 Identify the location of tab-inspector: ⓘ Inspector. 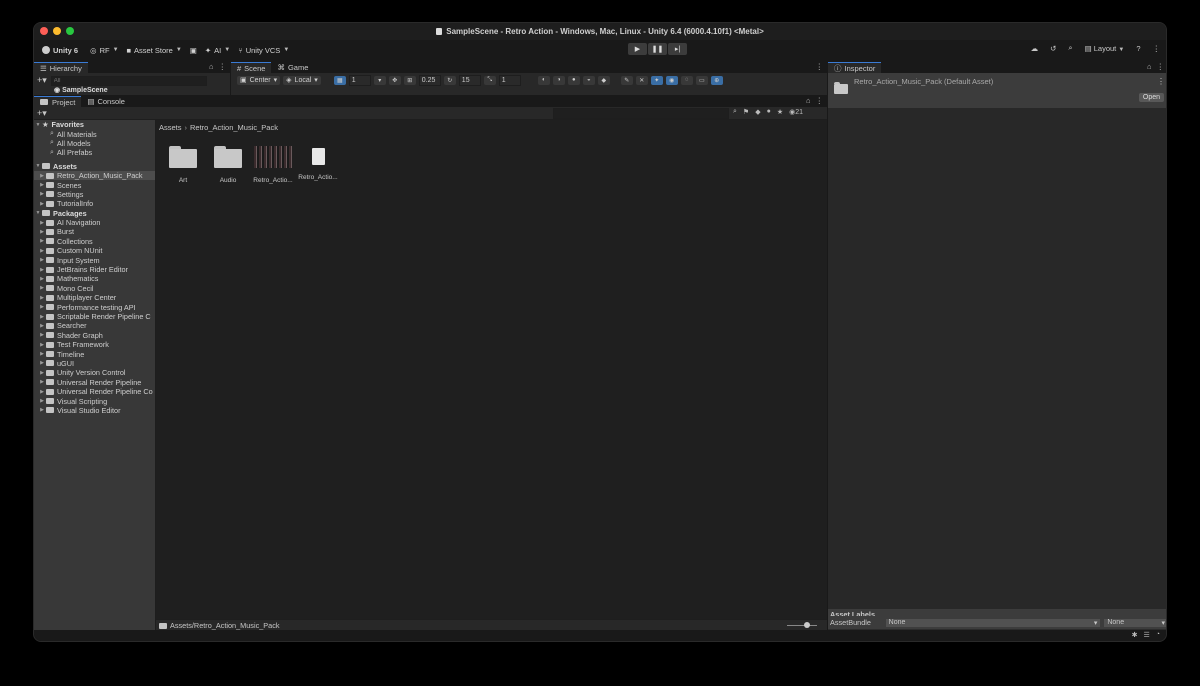
(855, 67).